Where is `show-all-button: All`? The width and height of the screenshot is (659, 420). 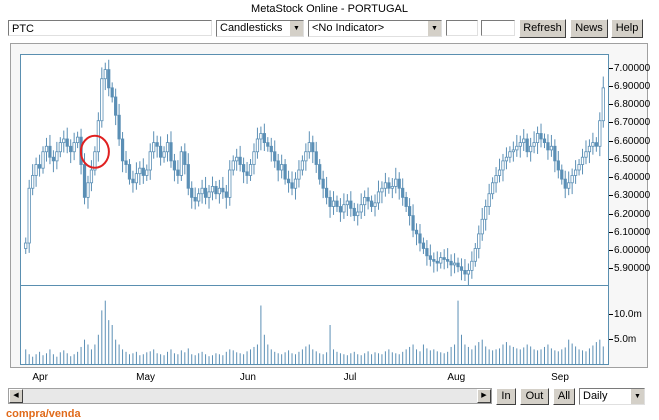 show-all-button: All is located at coordinates (564, 396).